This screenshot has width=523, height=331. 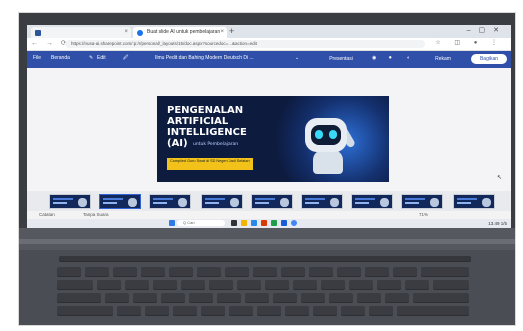 What do you see at coordinates (264, 223) in the screenshot?
I see `powerpoint-icon` at bounding box center [264, 223].